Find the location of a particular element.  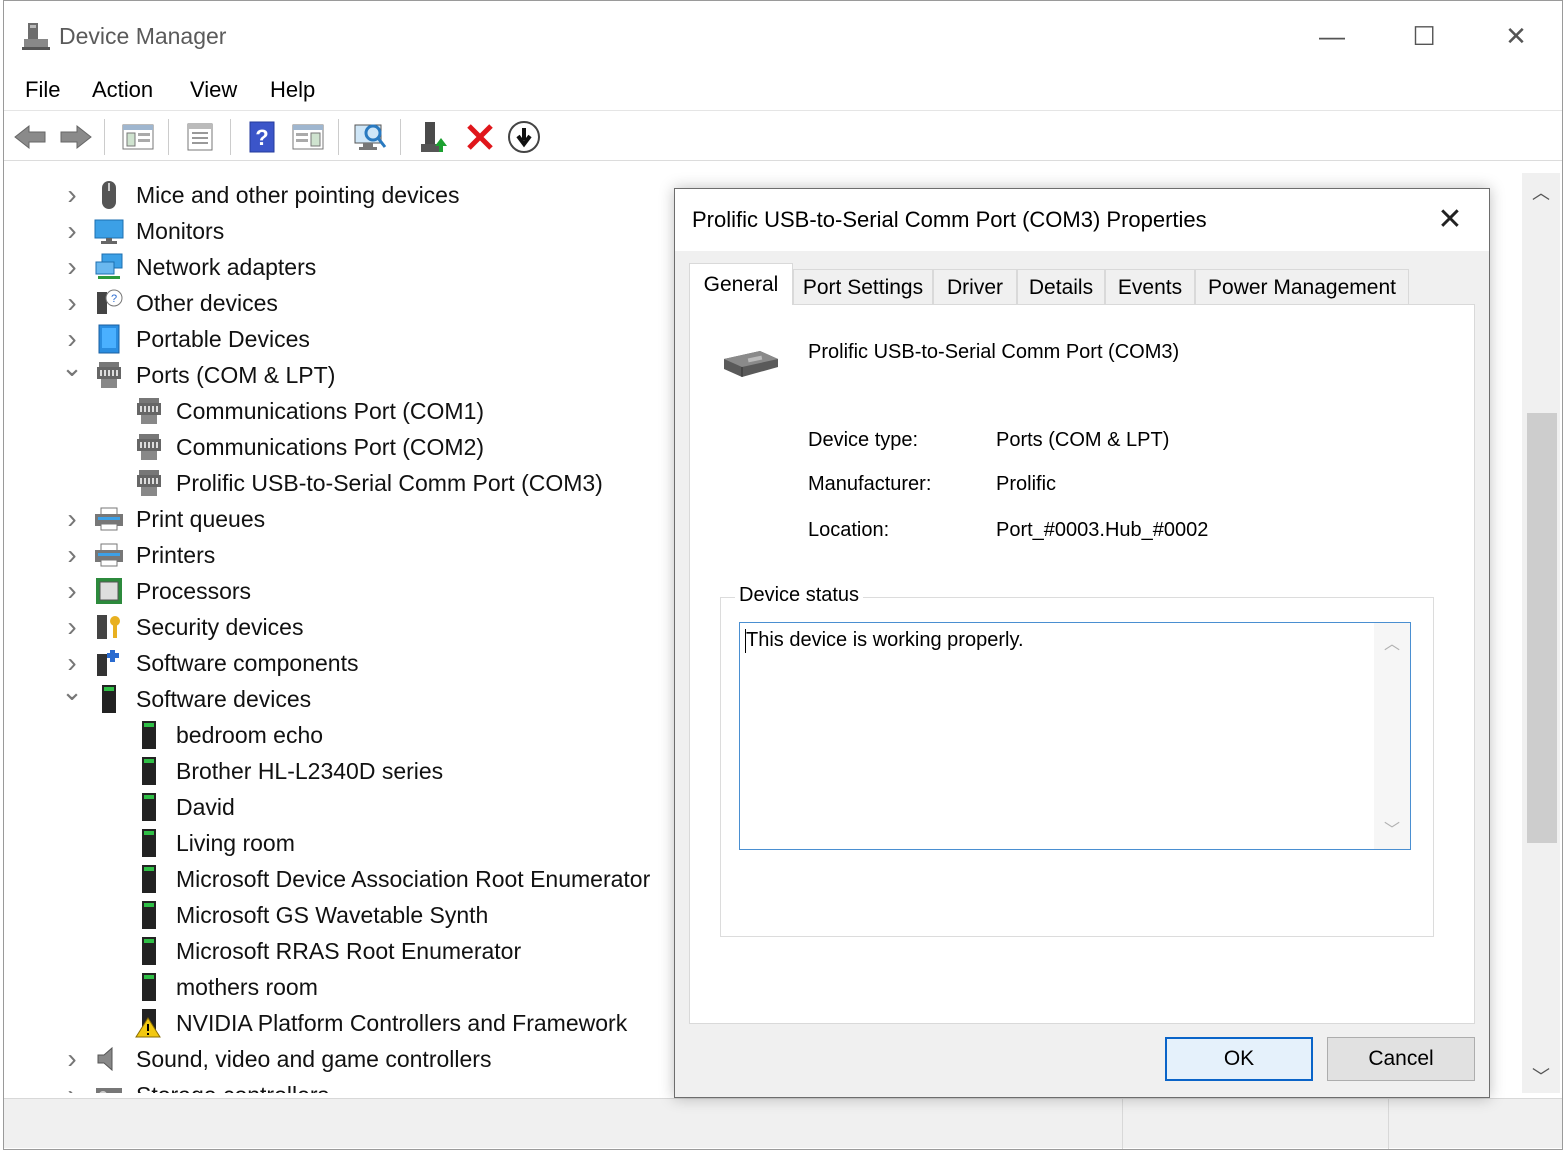

status-divider is located at coordinates (1388, 1124).